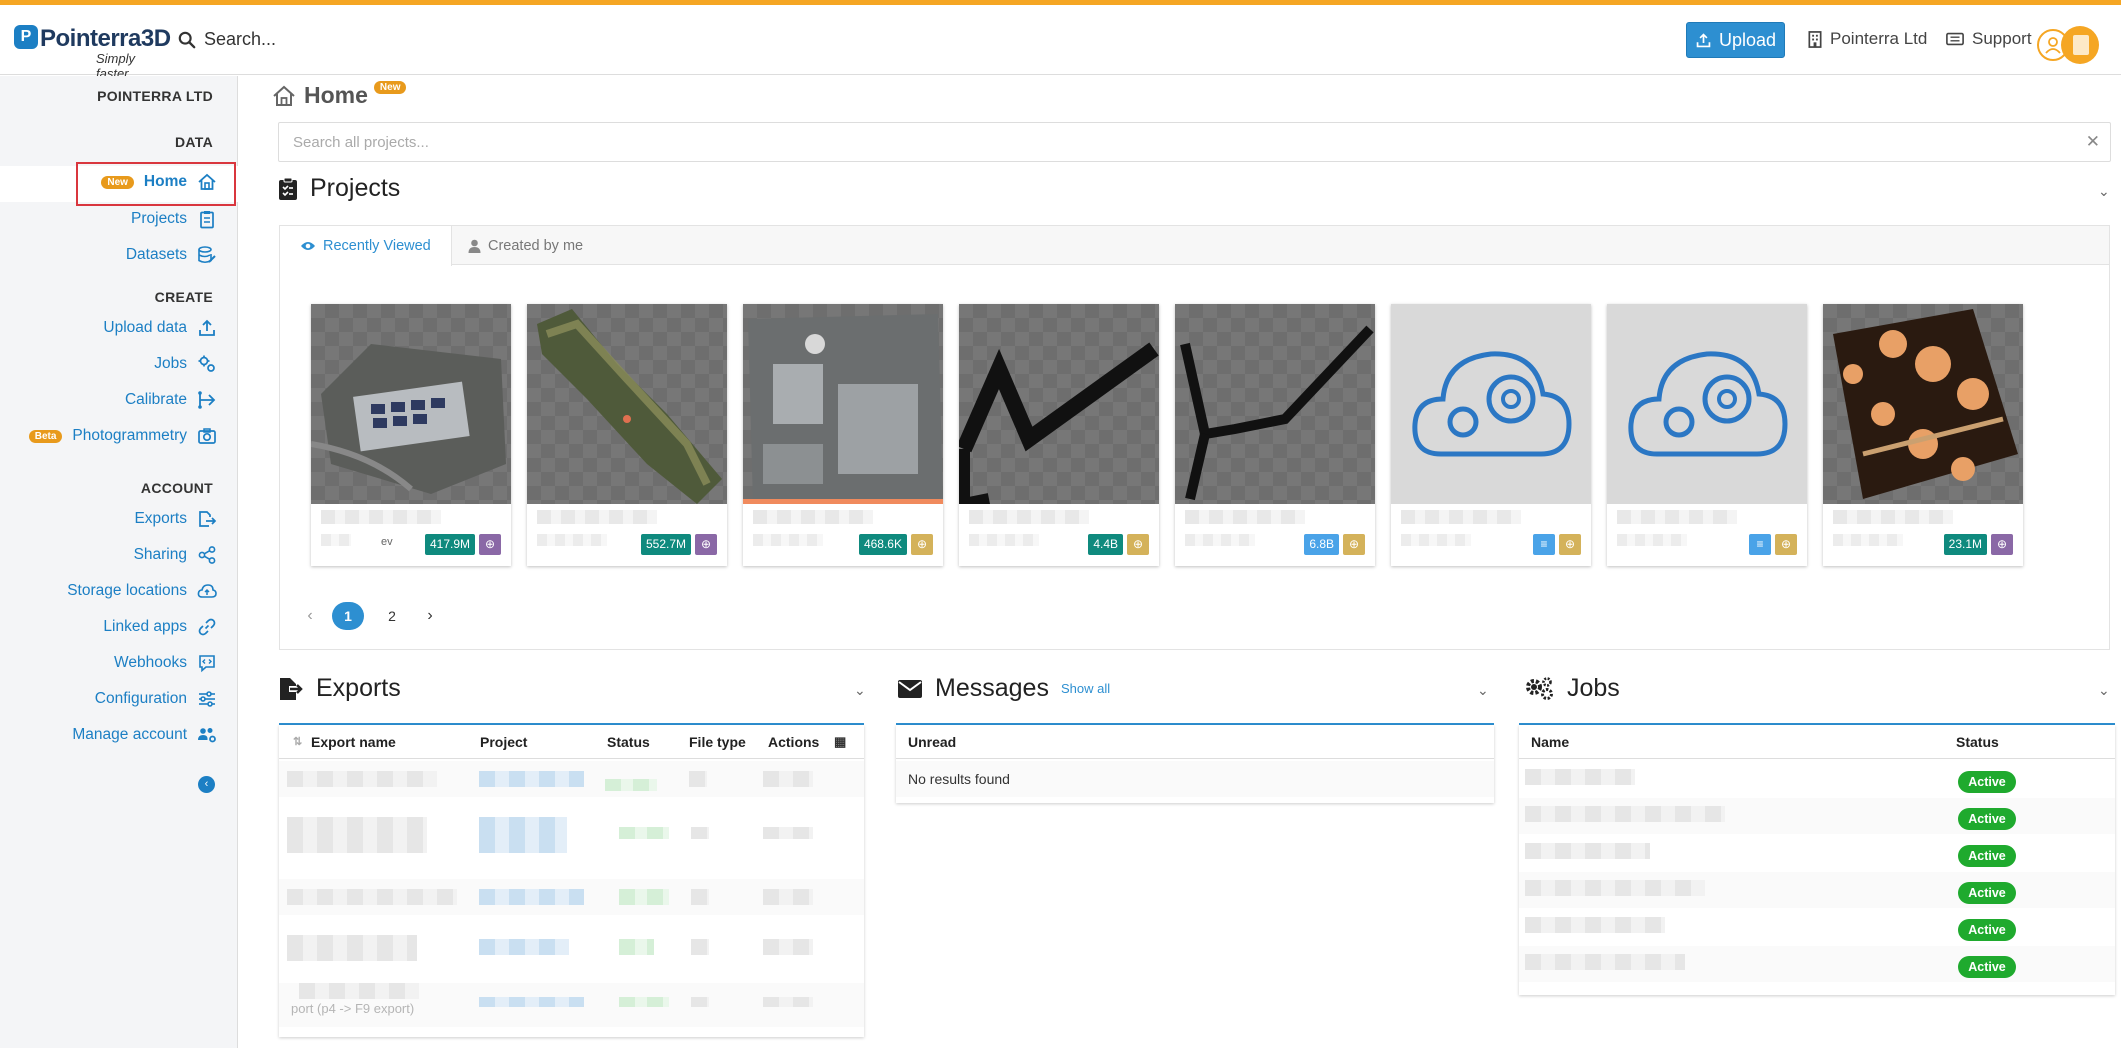  What do you see at coordinates (174, 219) in the screenshot?
I see `sidebar-item-projects: Projects` at bounding box center [174, 219].